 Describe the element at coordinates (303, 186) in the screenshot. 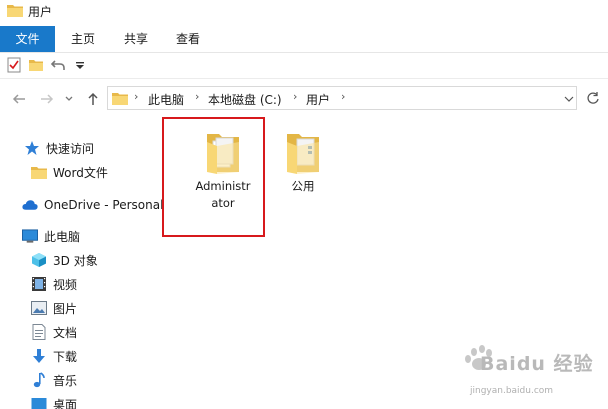

I see `folder-name: 公用` at that location.